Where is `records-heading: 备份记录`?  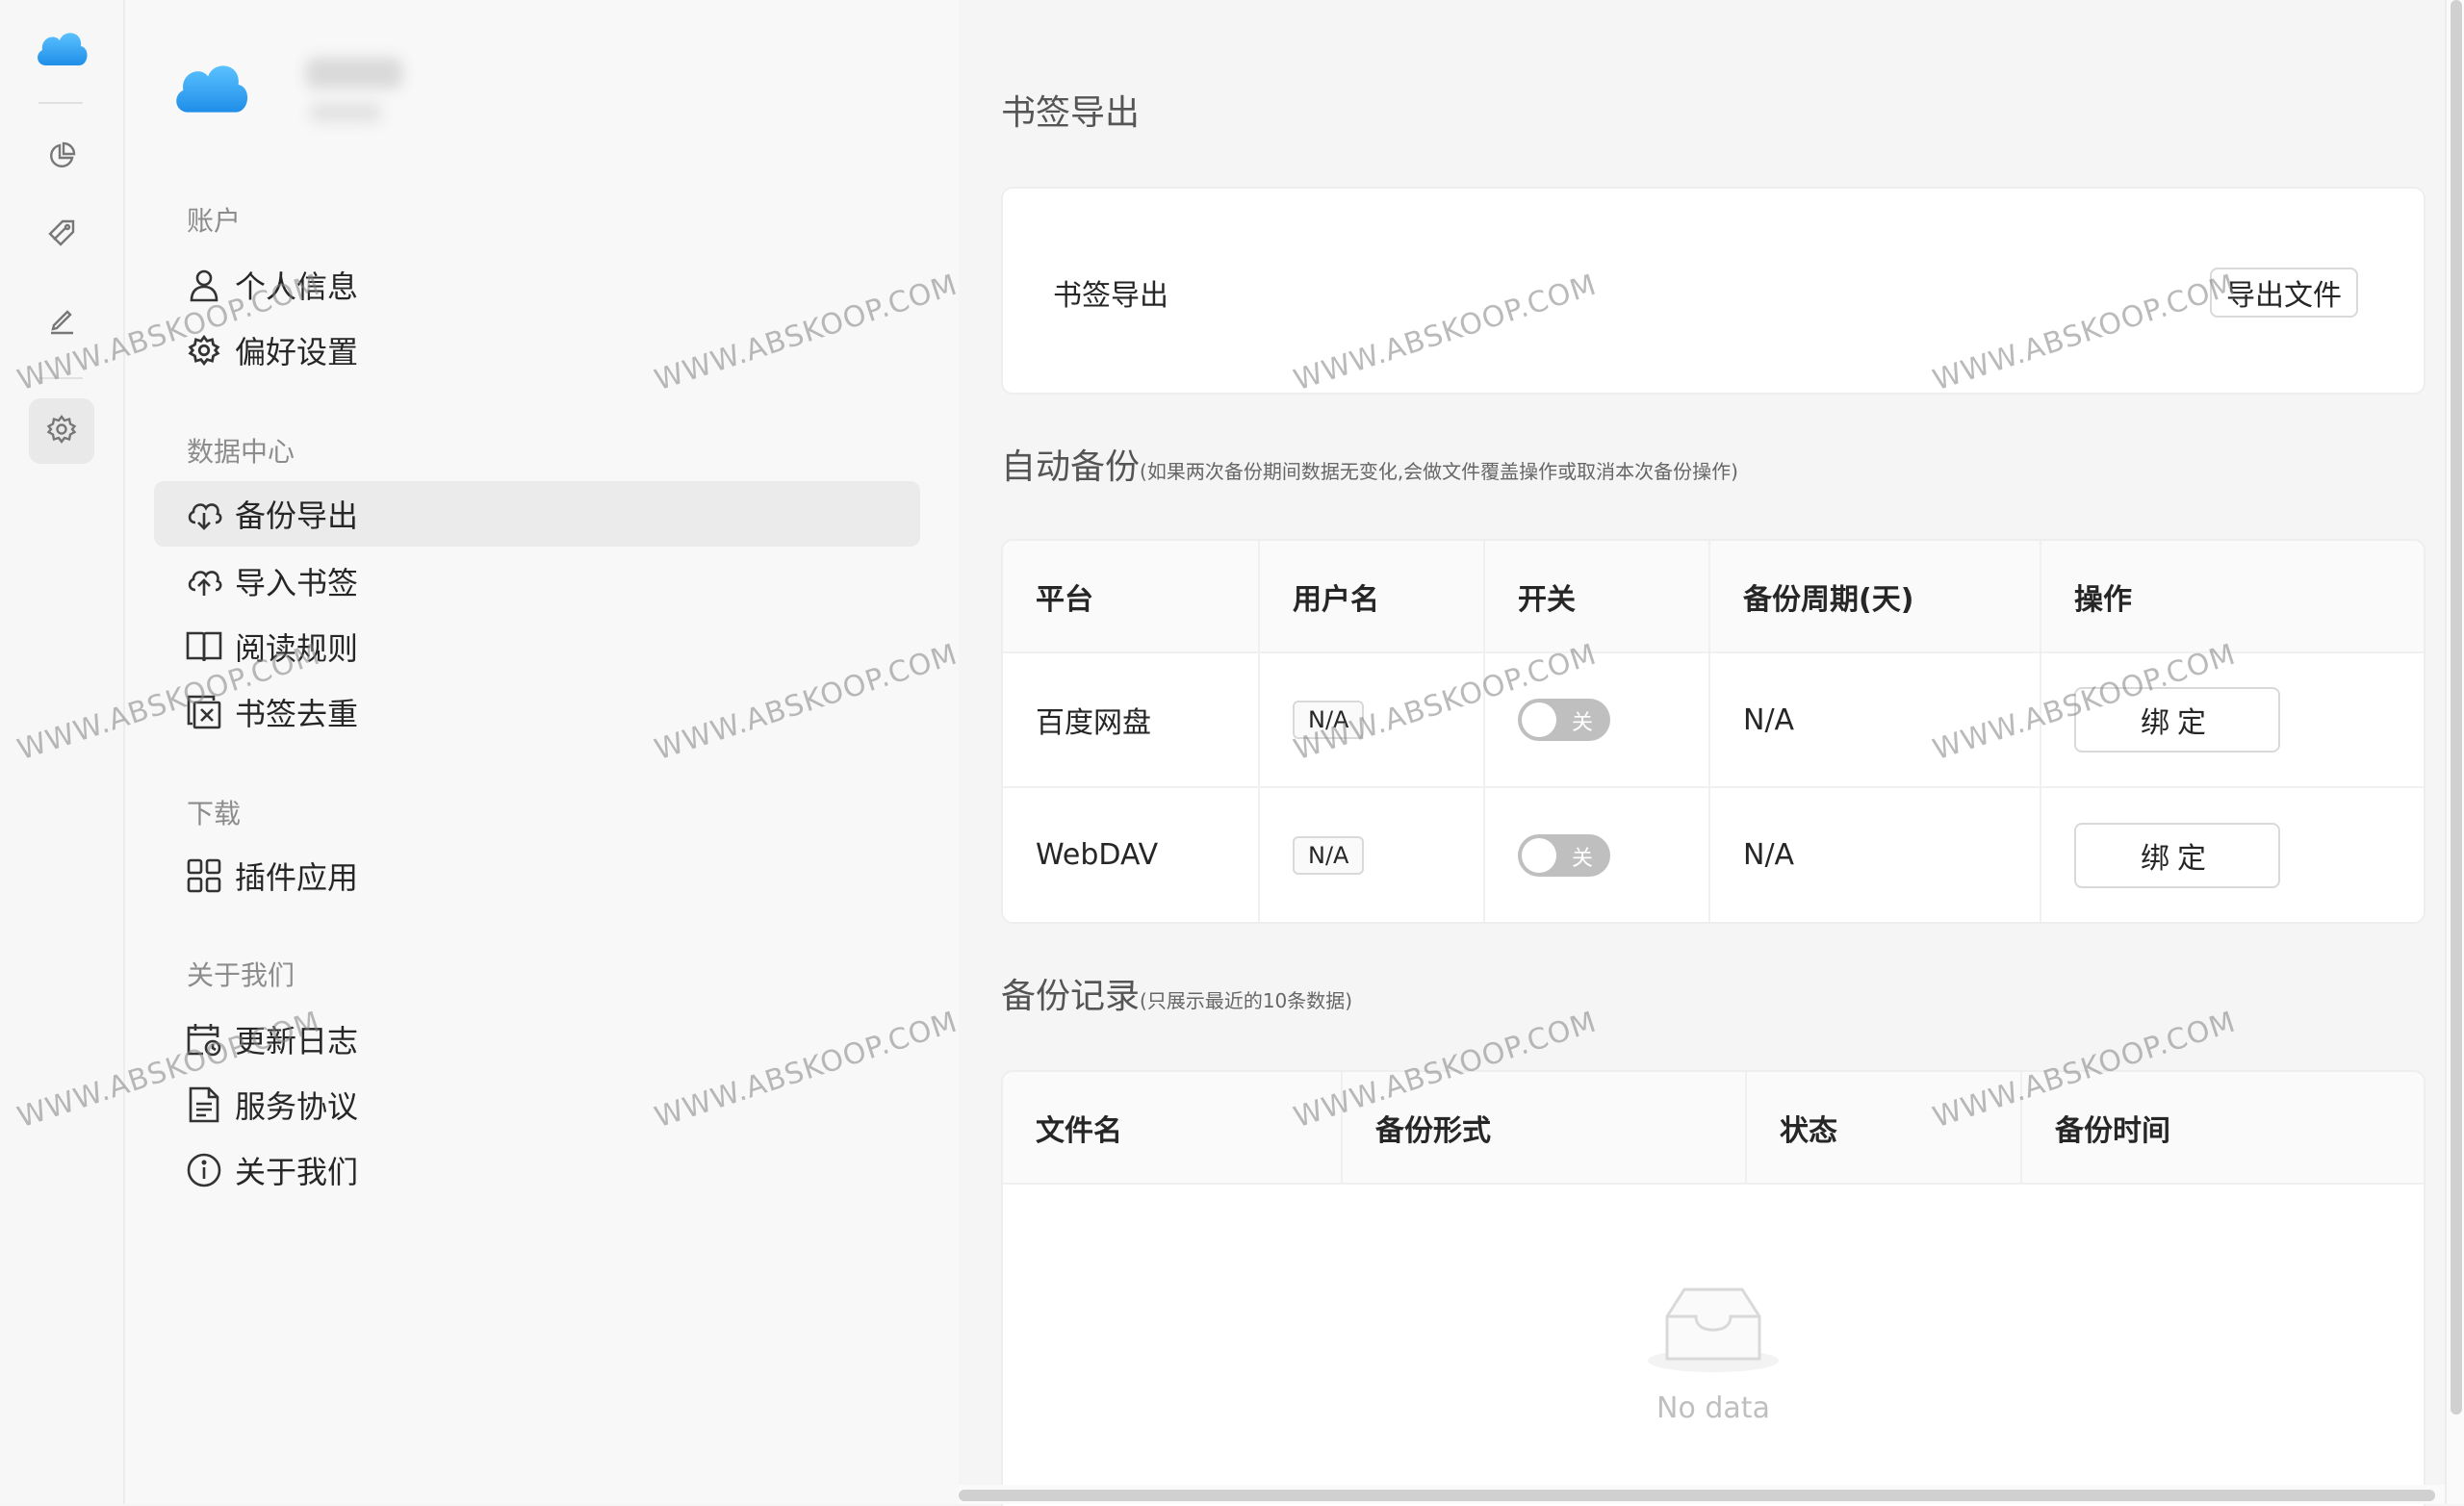 records-heading: 备份记录 is located at coordinates (1071, 996).